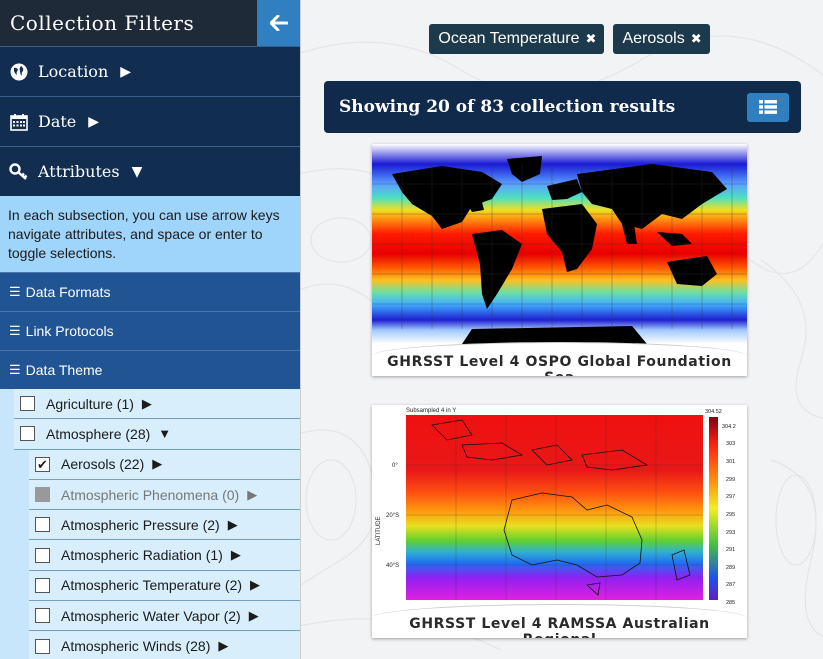 This screenshot has width=823, height=659. I want to click on colorbar-tick: 297, so click(730, 497).